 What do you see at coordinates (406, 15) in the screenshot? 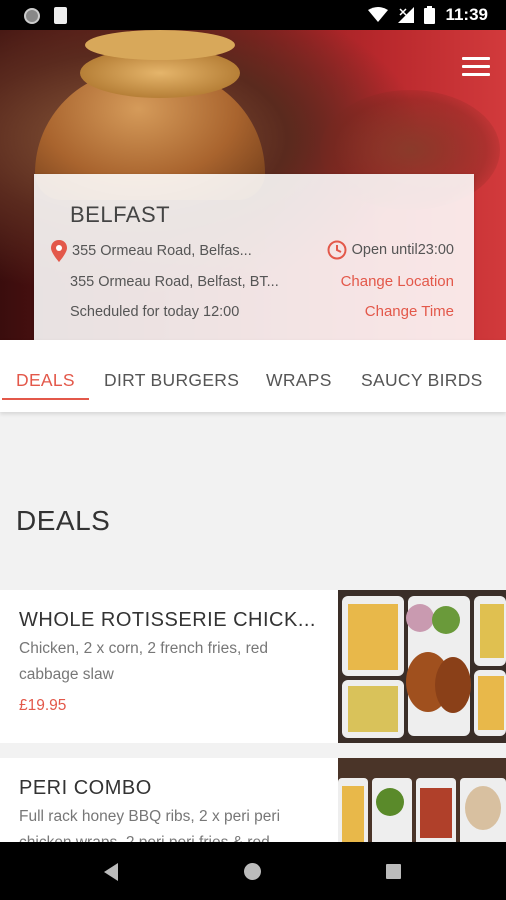
I see `signal-icon` at bounding box center [406, 15].